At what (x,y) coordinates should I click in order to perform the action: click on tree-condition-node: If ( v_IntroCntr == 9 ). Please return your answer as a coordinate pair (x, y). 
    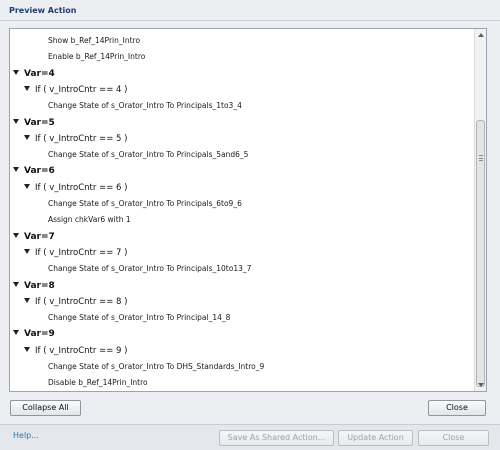
    Looking at the image, I should click on (75, 351).